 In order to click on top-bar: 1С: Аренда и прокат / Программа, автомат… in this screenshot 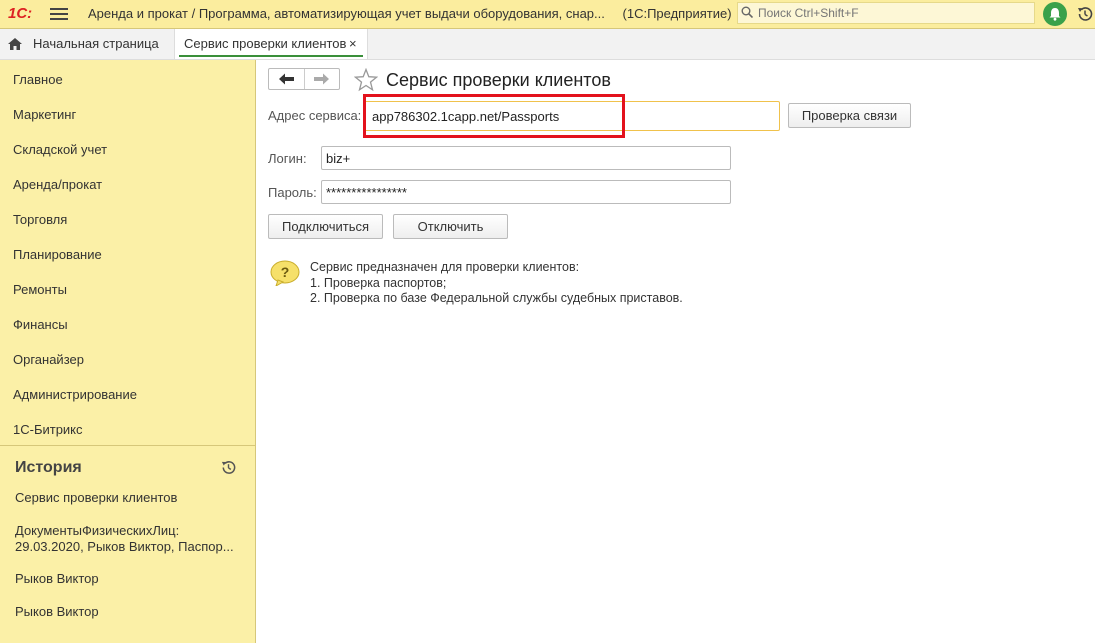, I will do `click(547, 14)`.